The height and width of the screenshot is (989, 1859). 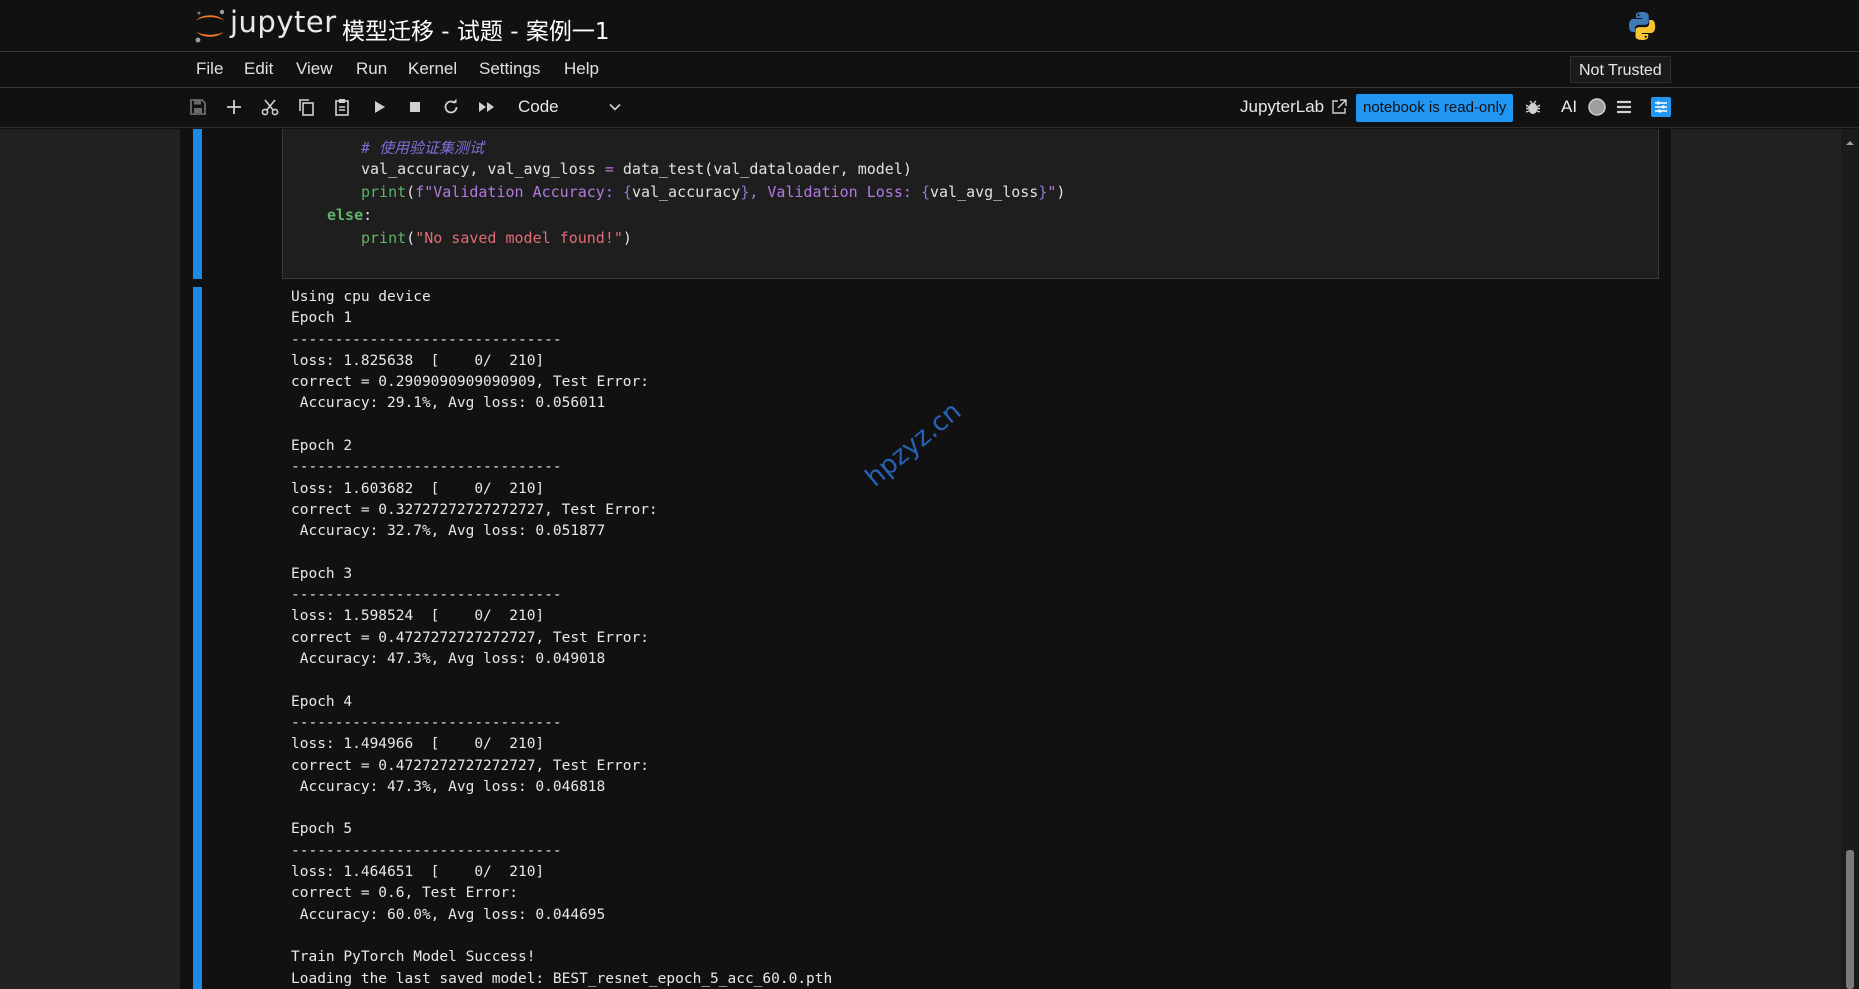 What do you see at coordinates (342, 107) in the screenshot?
I see `paste-icon` at bounding box center [342, 107].